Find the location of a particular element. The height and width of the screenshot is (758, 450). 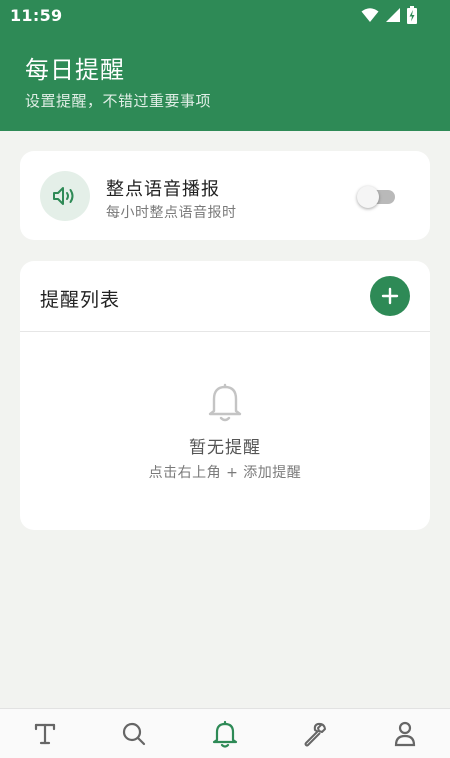

add-reminder-button is located at coordinates (390, 296).